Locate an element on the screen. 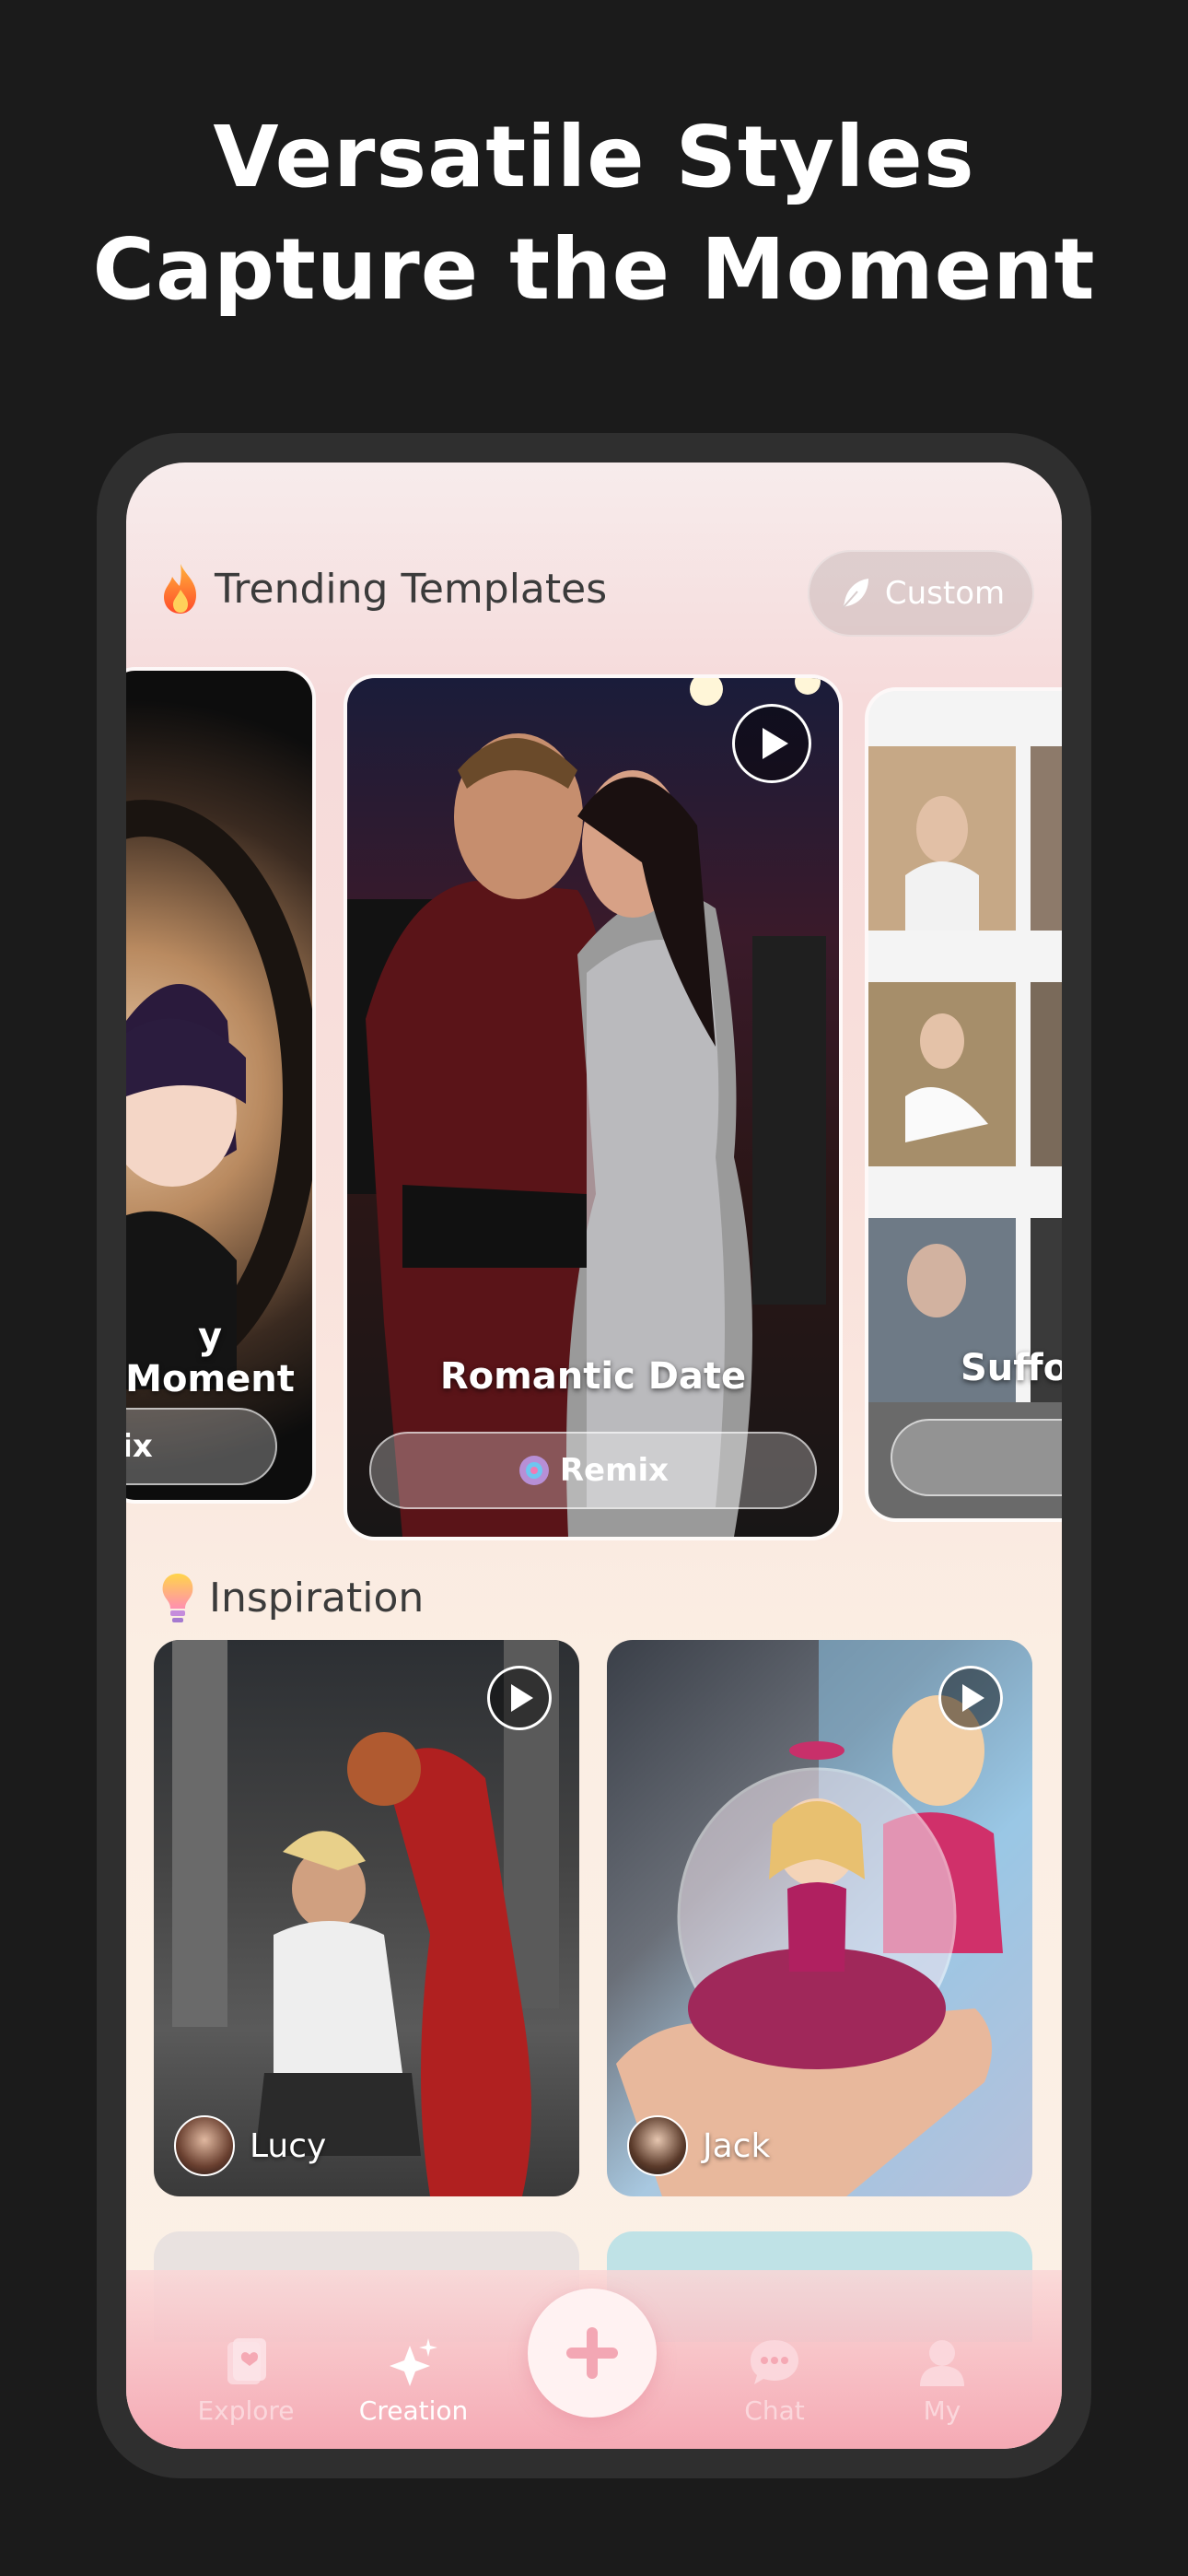 This screenshot has width=1188, height=2576. inspiration-card-author: Lucy is located at coordinates (250, 2145).